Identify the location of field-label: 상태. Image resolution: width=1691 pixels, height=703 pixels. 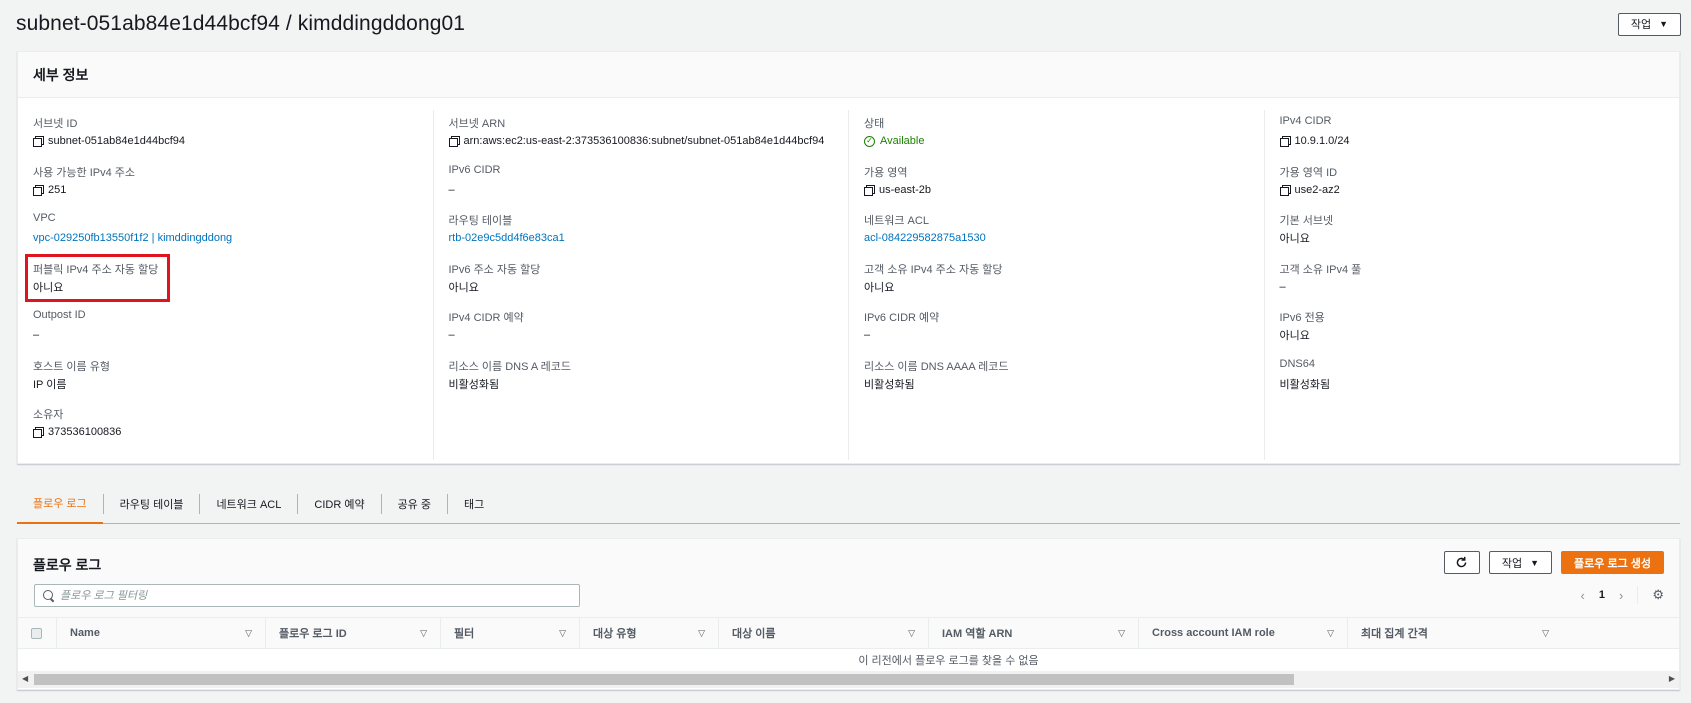
(874, 124).